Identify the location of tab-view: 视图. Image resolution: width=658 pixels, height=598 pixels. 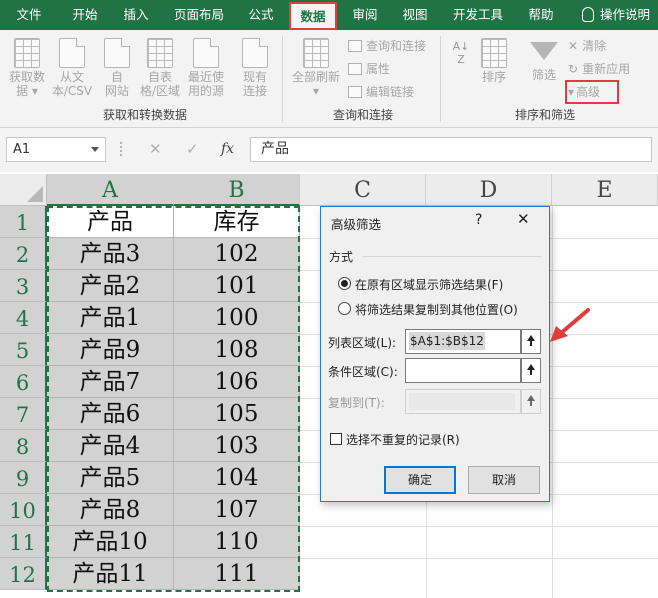
(415, 15).